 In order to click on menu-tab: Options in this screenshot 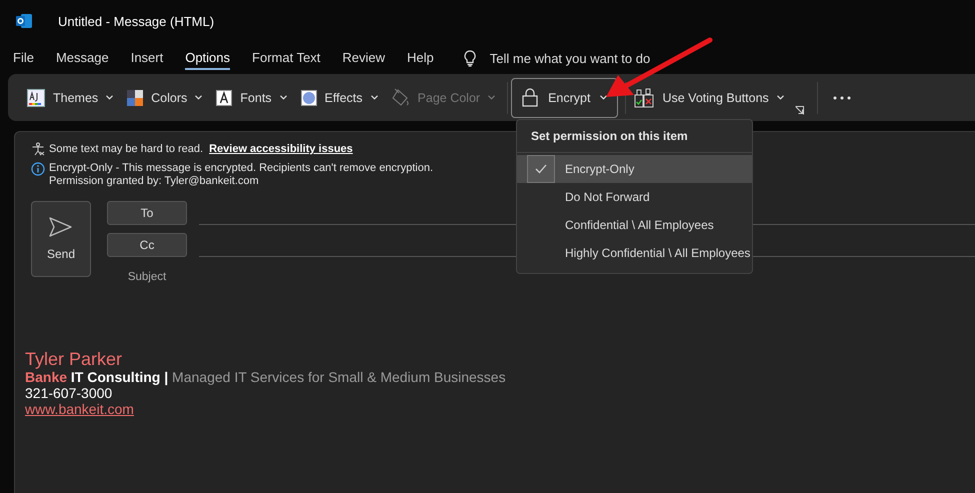, I will do `click(207, 58)`.